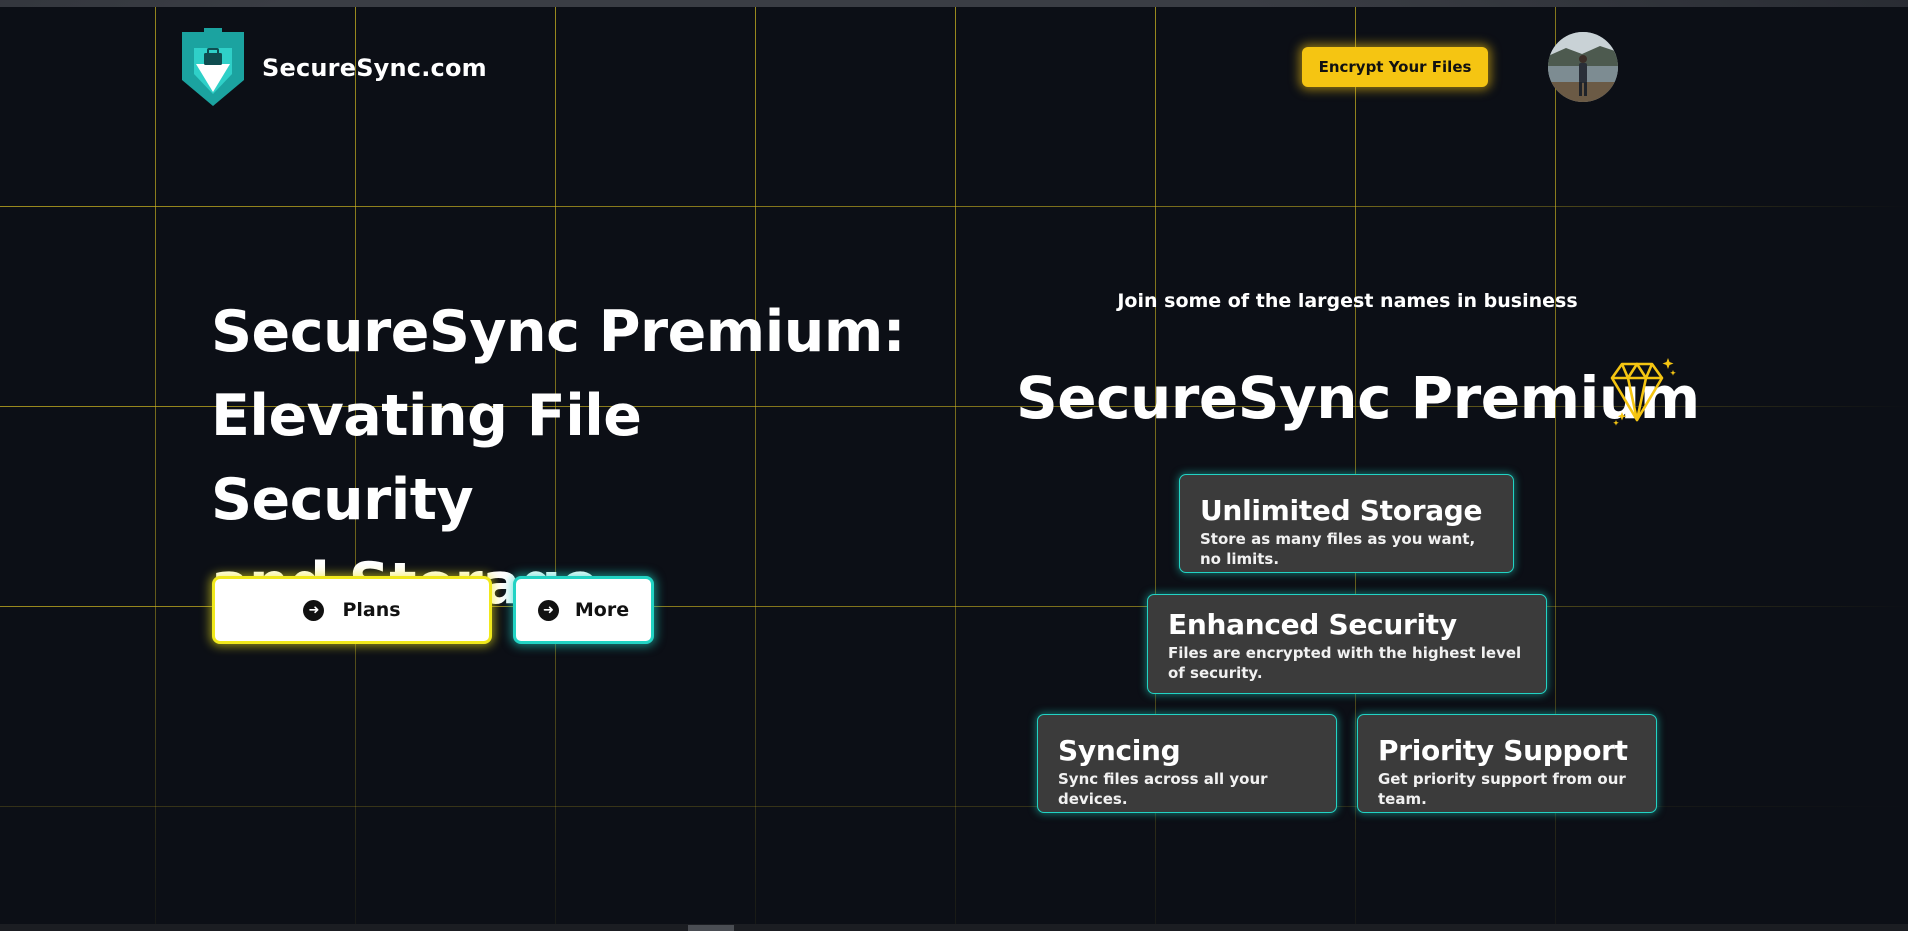 The height and width of the screenshot is (931, 1908). Describe the element at coordinates (426, 458) in the screenshot. I see `hero-title-line: Elevating File Security` at that location.